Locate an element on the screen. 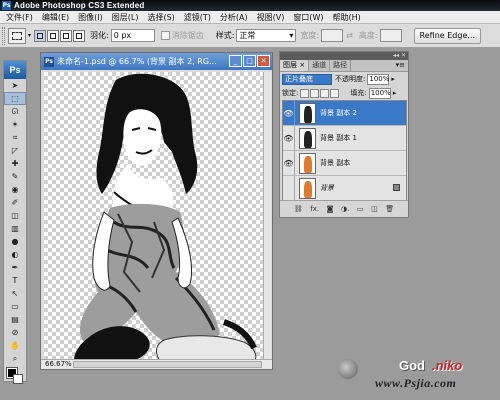 This screenshot has width=500, height=400. menu-window: 窗口(W) is located at coordinates (309, 17).